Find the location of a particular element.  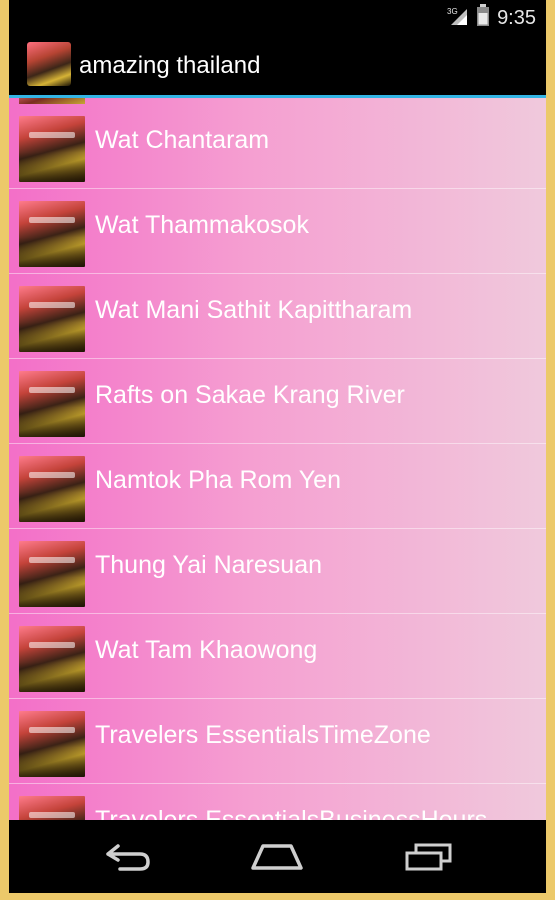

list-item: Rafts on Sakae Krang River is located at coordinates (277, 401).